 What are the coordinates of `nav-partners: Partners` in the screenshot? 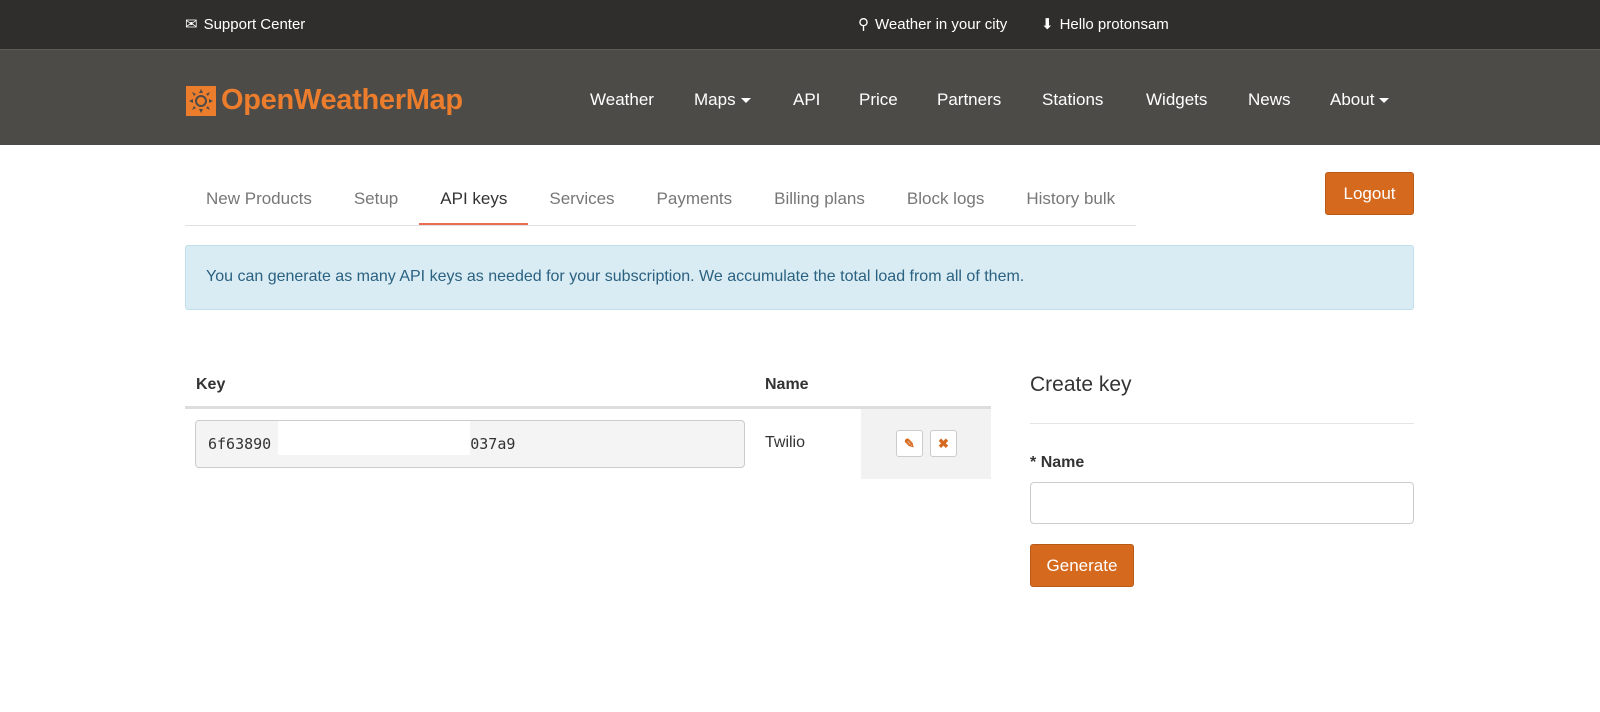 It's located at (969, 100).